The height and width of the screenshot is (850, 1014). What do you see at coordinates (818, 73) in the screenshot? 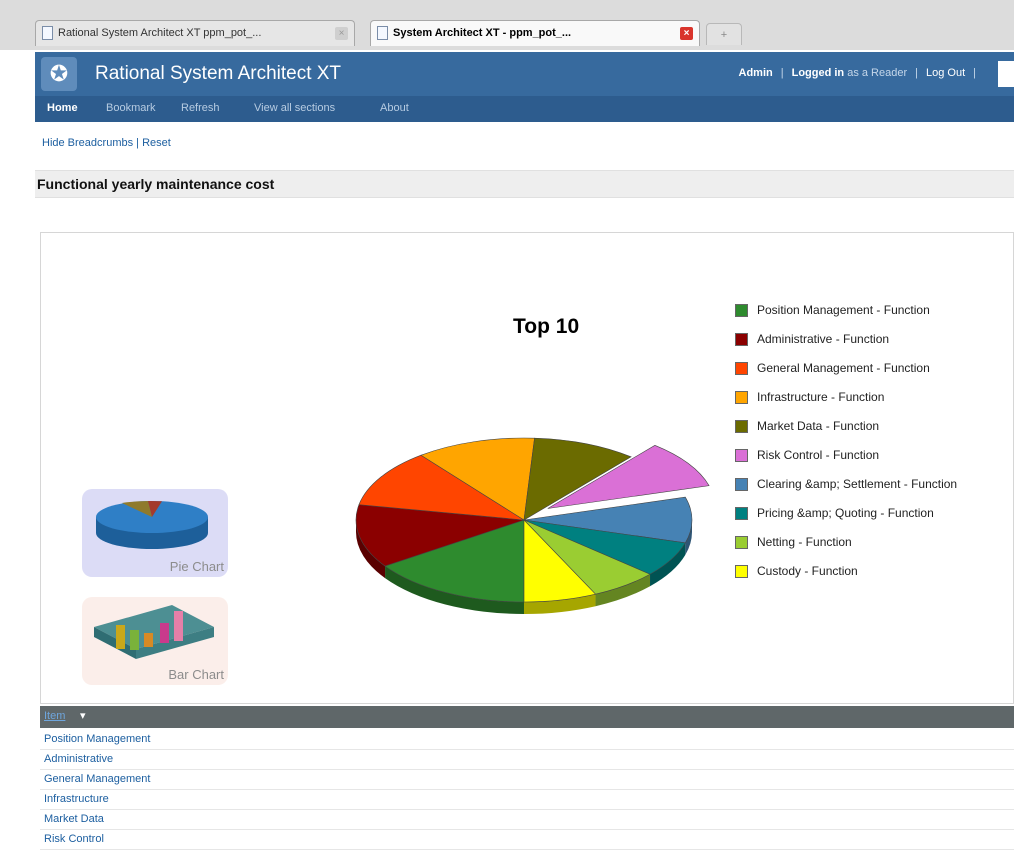
I see `logged-in-label: Logged in` at bounding box center [818, 73].